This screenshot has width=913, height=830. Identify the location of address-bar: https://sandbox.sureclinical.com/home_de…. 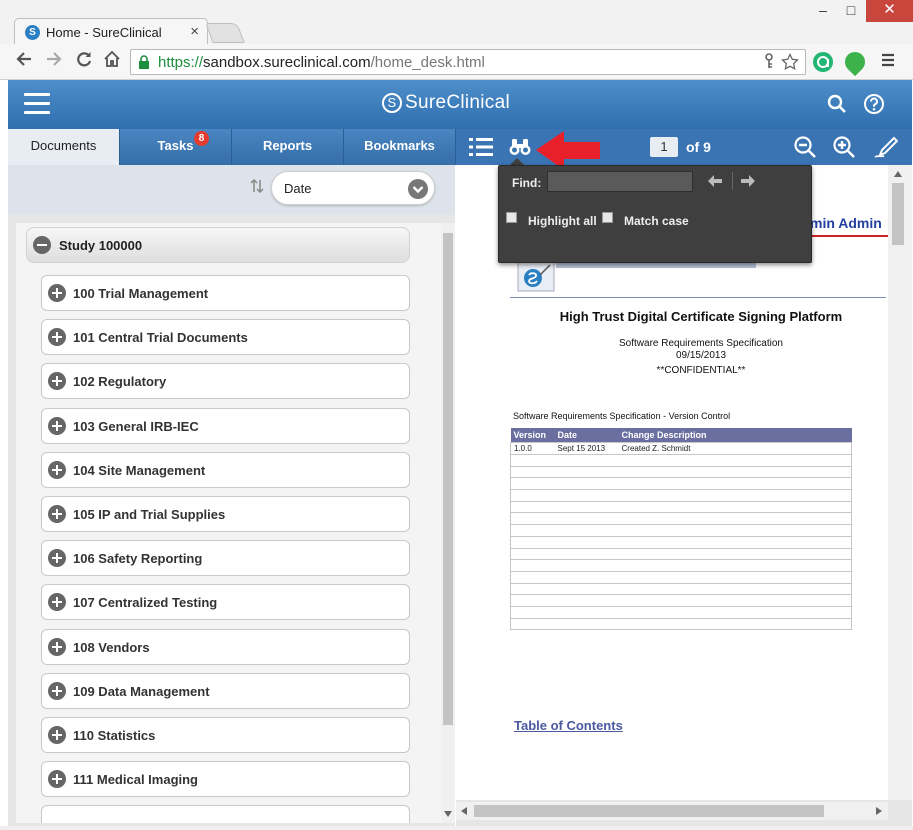
(468, 62).